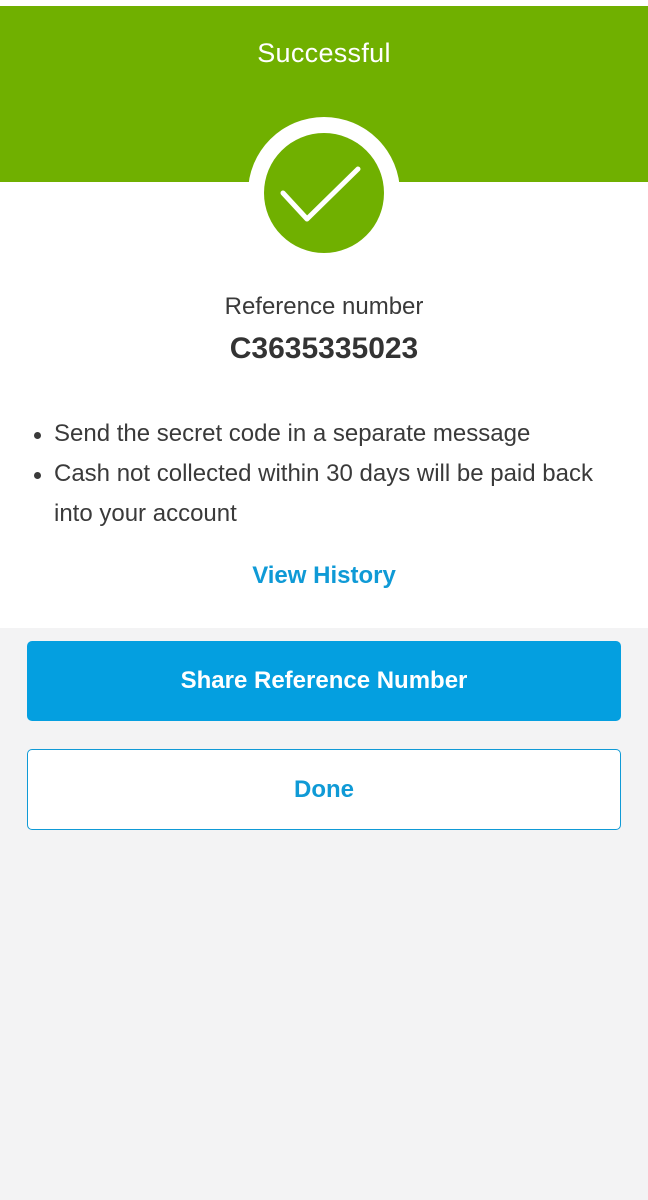 This screenshot has height=1200, width=648. What do you see at coordinates (320, 194) in the screenshot?
I see `checkmark-icon` at bounding box center [320, 194].